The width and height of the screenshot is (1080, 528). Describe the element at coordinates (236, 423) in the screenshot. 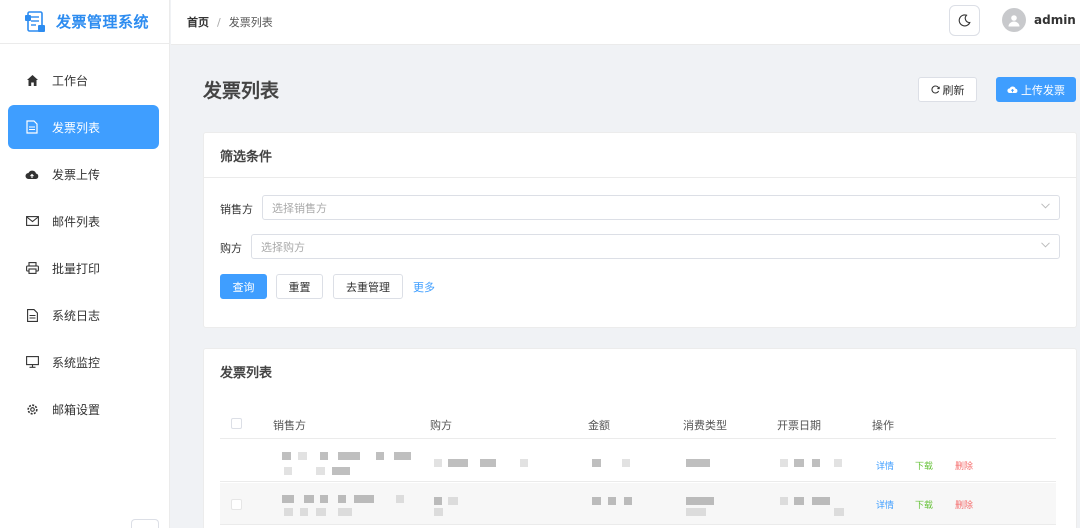

I see `select-all-checkbox` at that location.